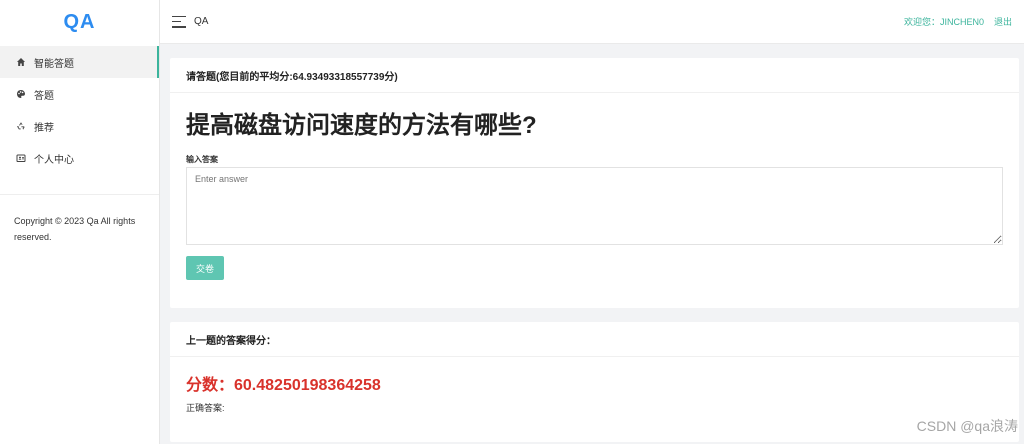 This screenshot has width=1024, height=444. Describe the element at coordinates (79, 126) in the screenshot. I see `sidebar-item-recommend: 推荐` at that location.